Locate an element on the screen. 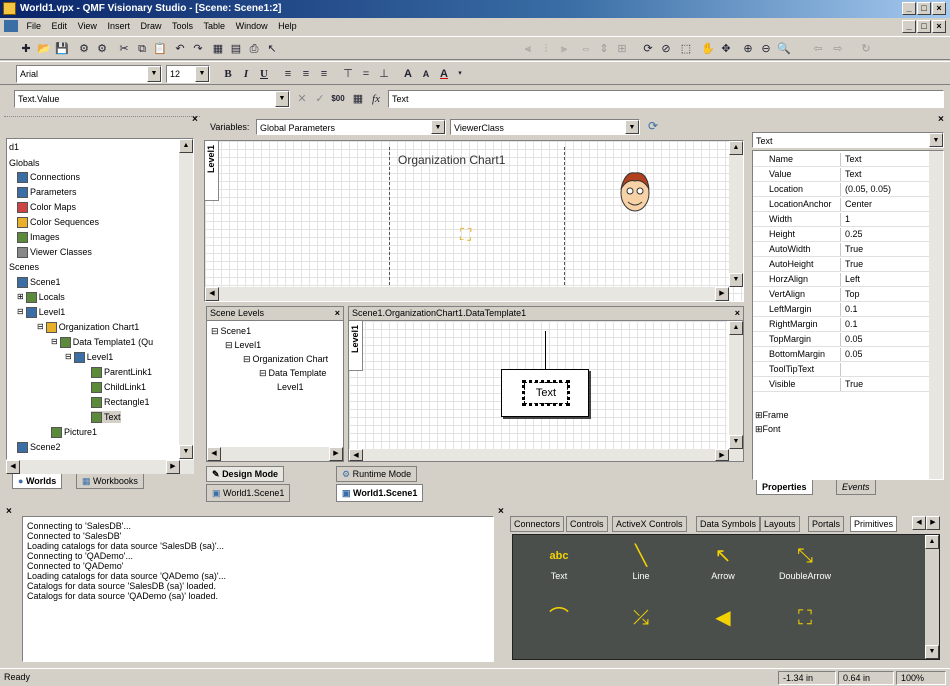  tree-item: d1 is located at coordinates (14, 147).